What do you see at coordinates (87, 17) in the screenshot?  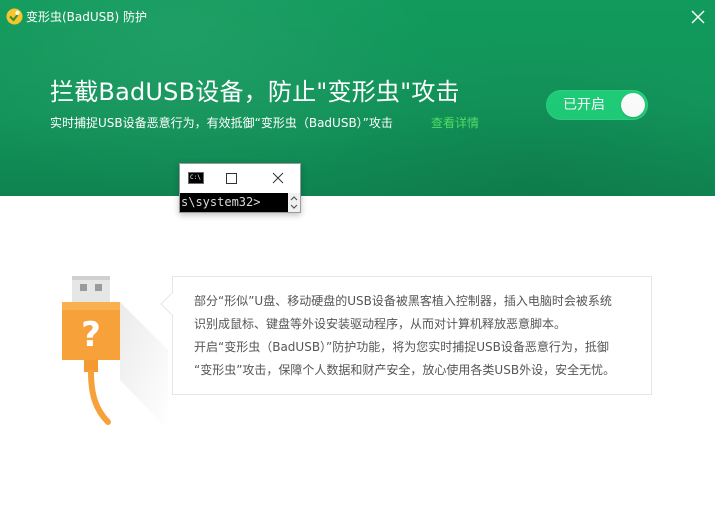 I see `window-title: 变形虫(BadUSB) 防护` at bounding box center [87, 17].